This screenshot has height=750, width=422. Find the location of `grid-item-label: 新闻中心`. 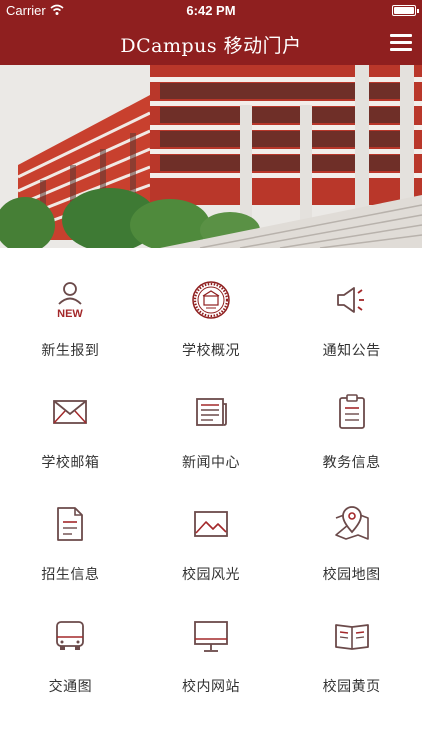

grid-item-label: 新闻中心 is located at coordinates (210, 463).